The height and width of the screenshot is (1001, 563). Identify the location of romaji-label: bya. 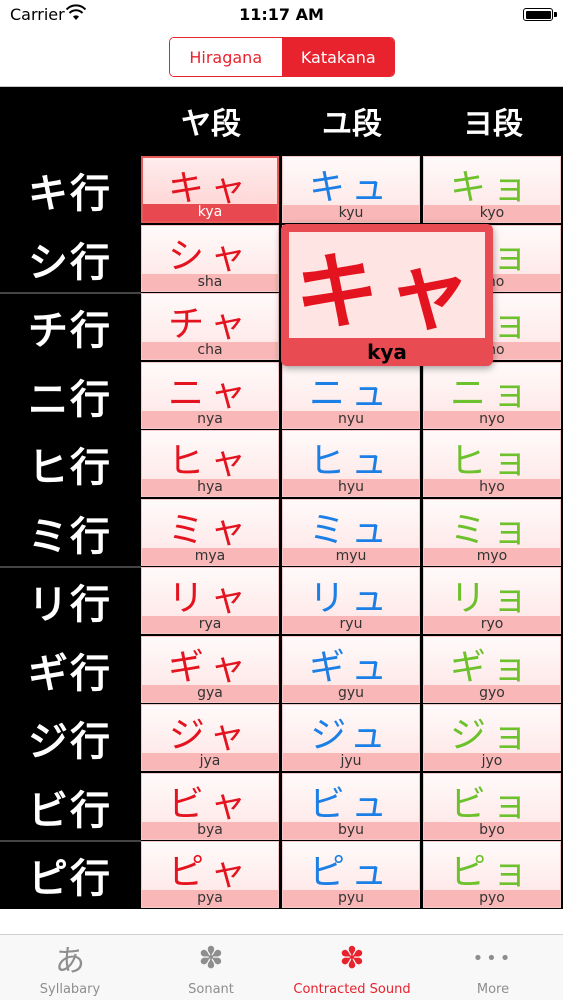
(210, 830).